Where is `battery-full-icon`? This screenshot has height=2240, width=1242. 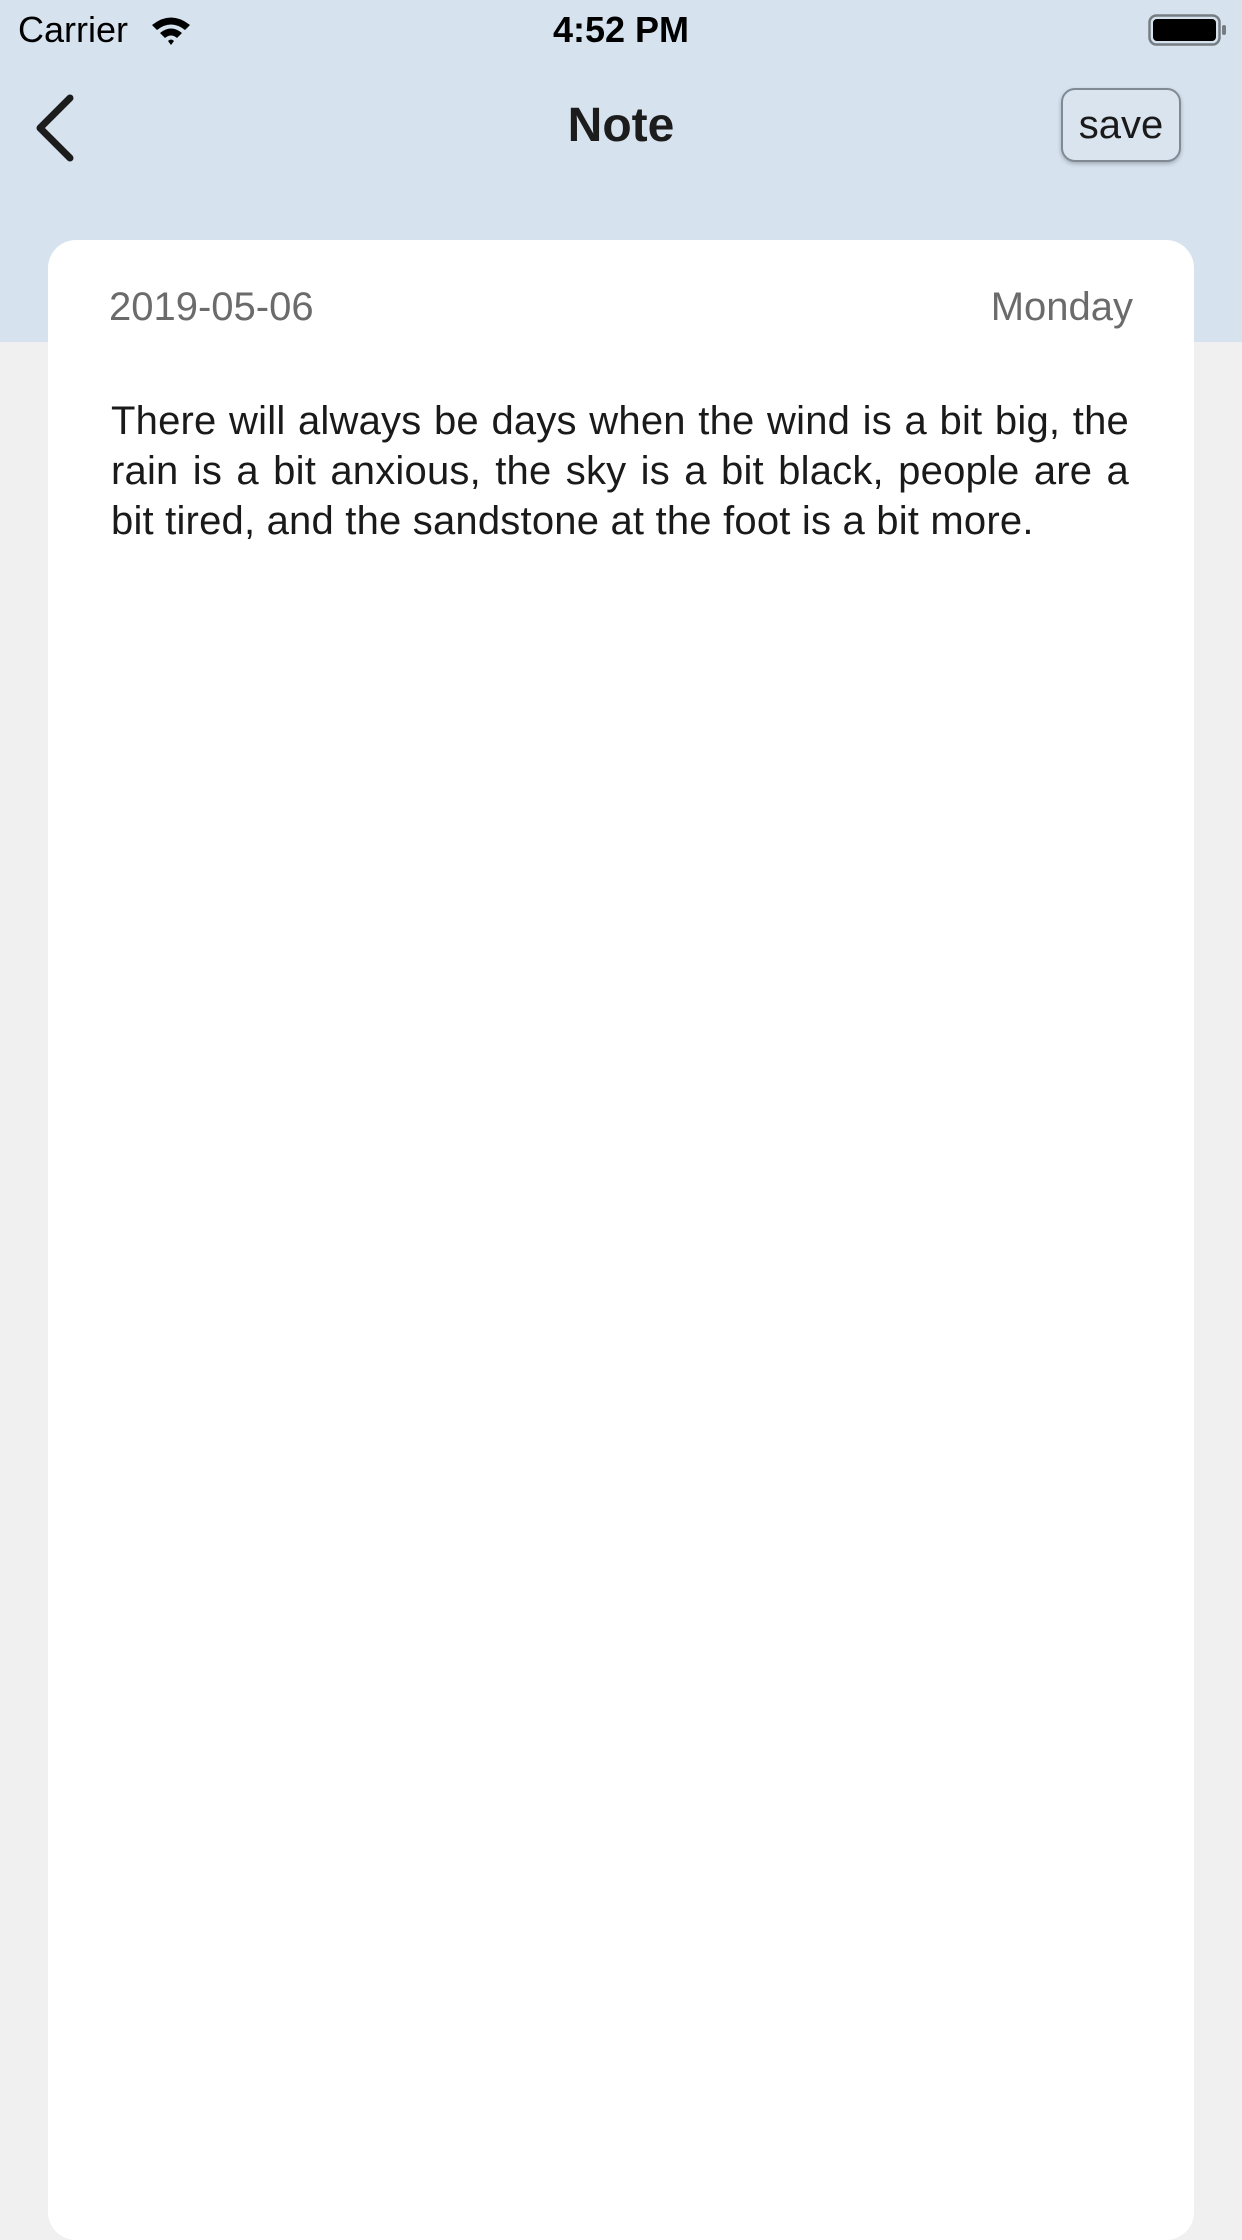 battery-full-icon is located at coordinates (1188, 30).